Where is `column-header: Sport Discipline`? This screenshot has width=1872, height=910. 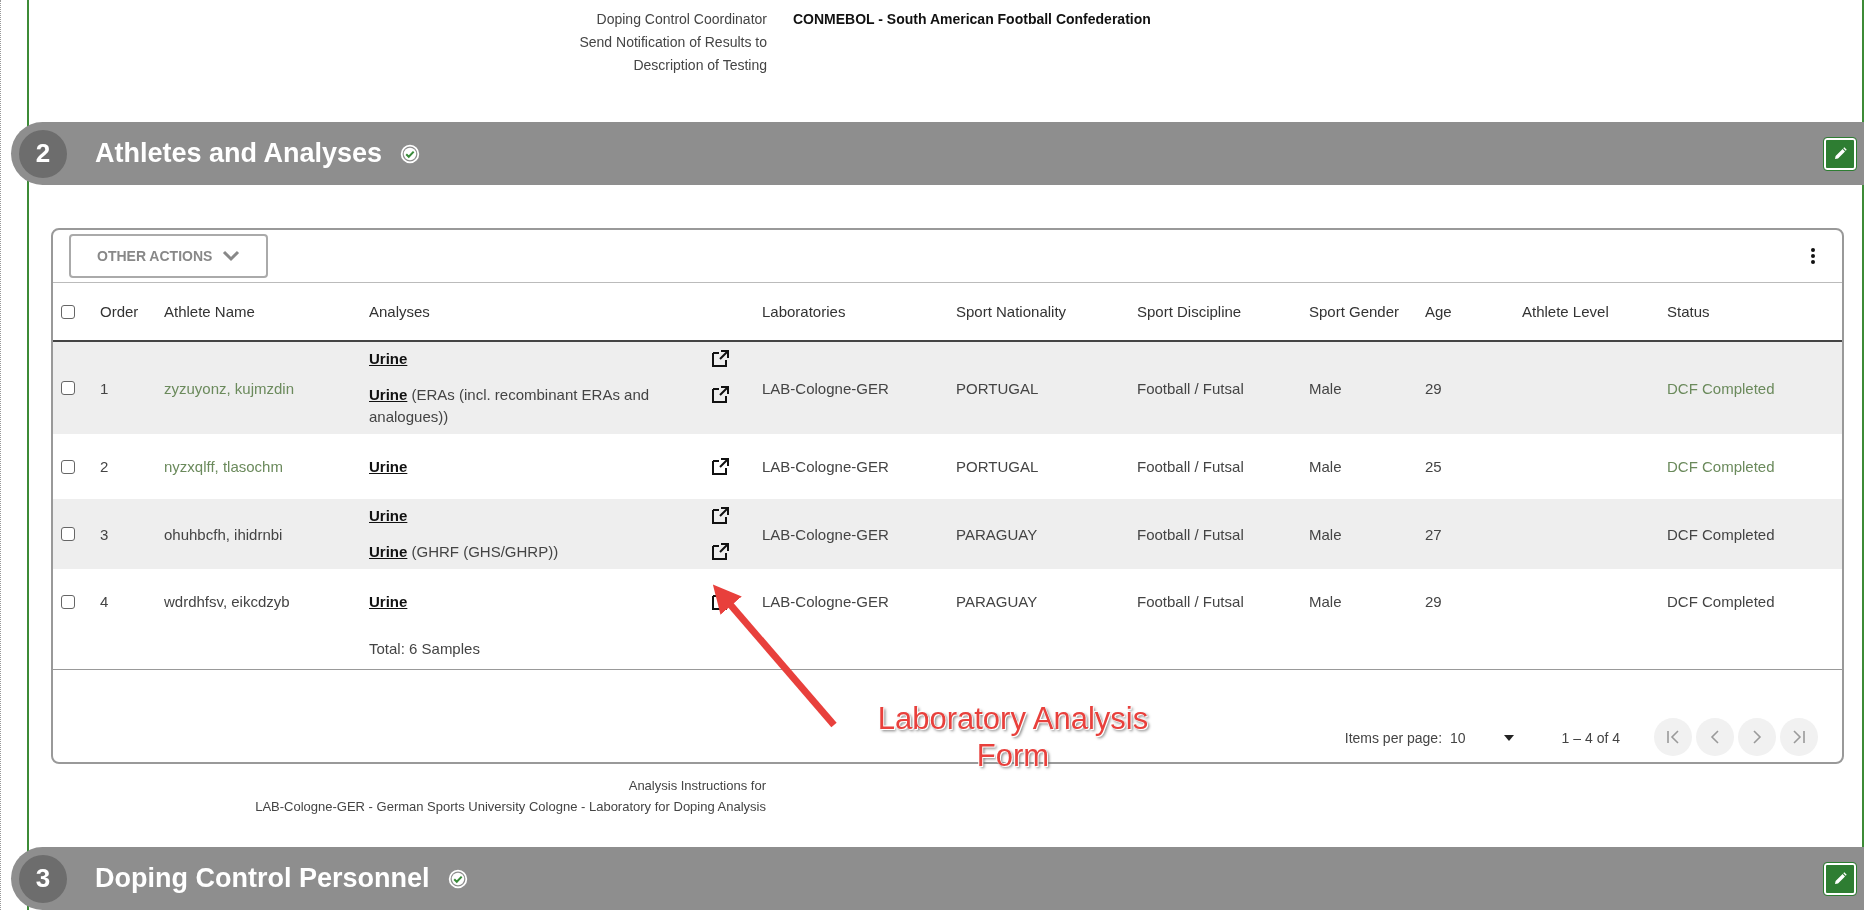 column-header: Sport Discipline is located at coordinates (1189, 311).